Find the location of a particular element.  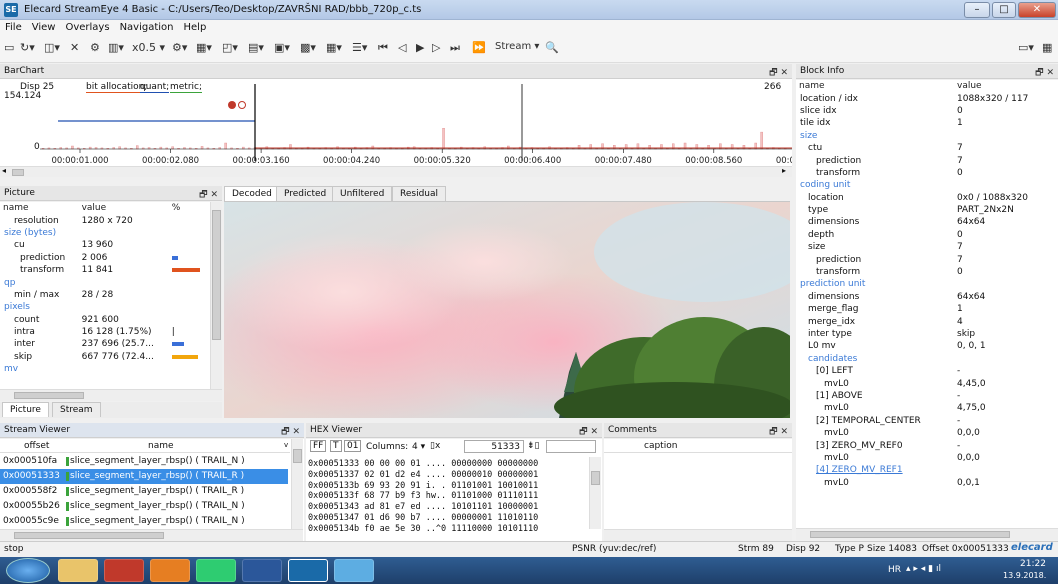

block-info-row: location / idx 1088x320 / 117 is located at coordinates (927, 98).